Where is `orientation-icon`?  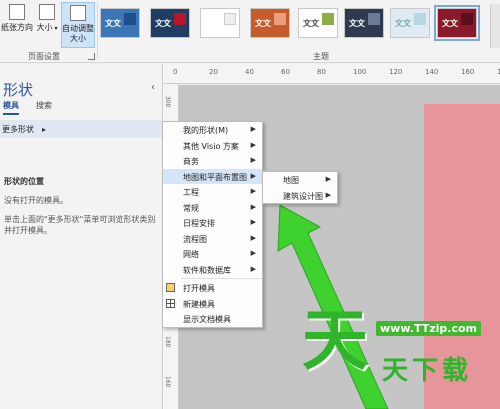 orientation-icon is located at coordinates (17, 12).